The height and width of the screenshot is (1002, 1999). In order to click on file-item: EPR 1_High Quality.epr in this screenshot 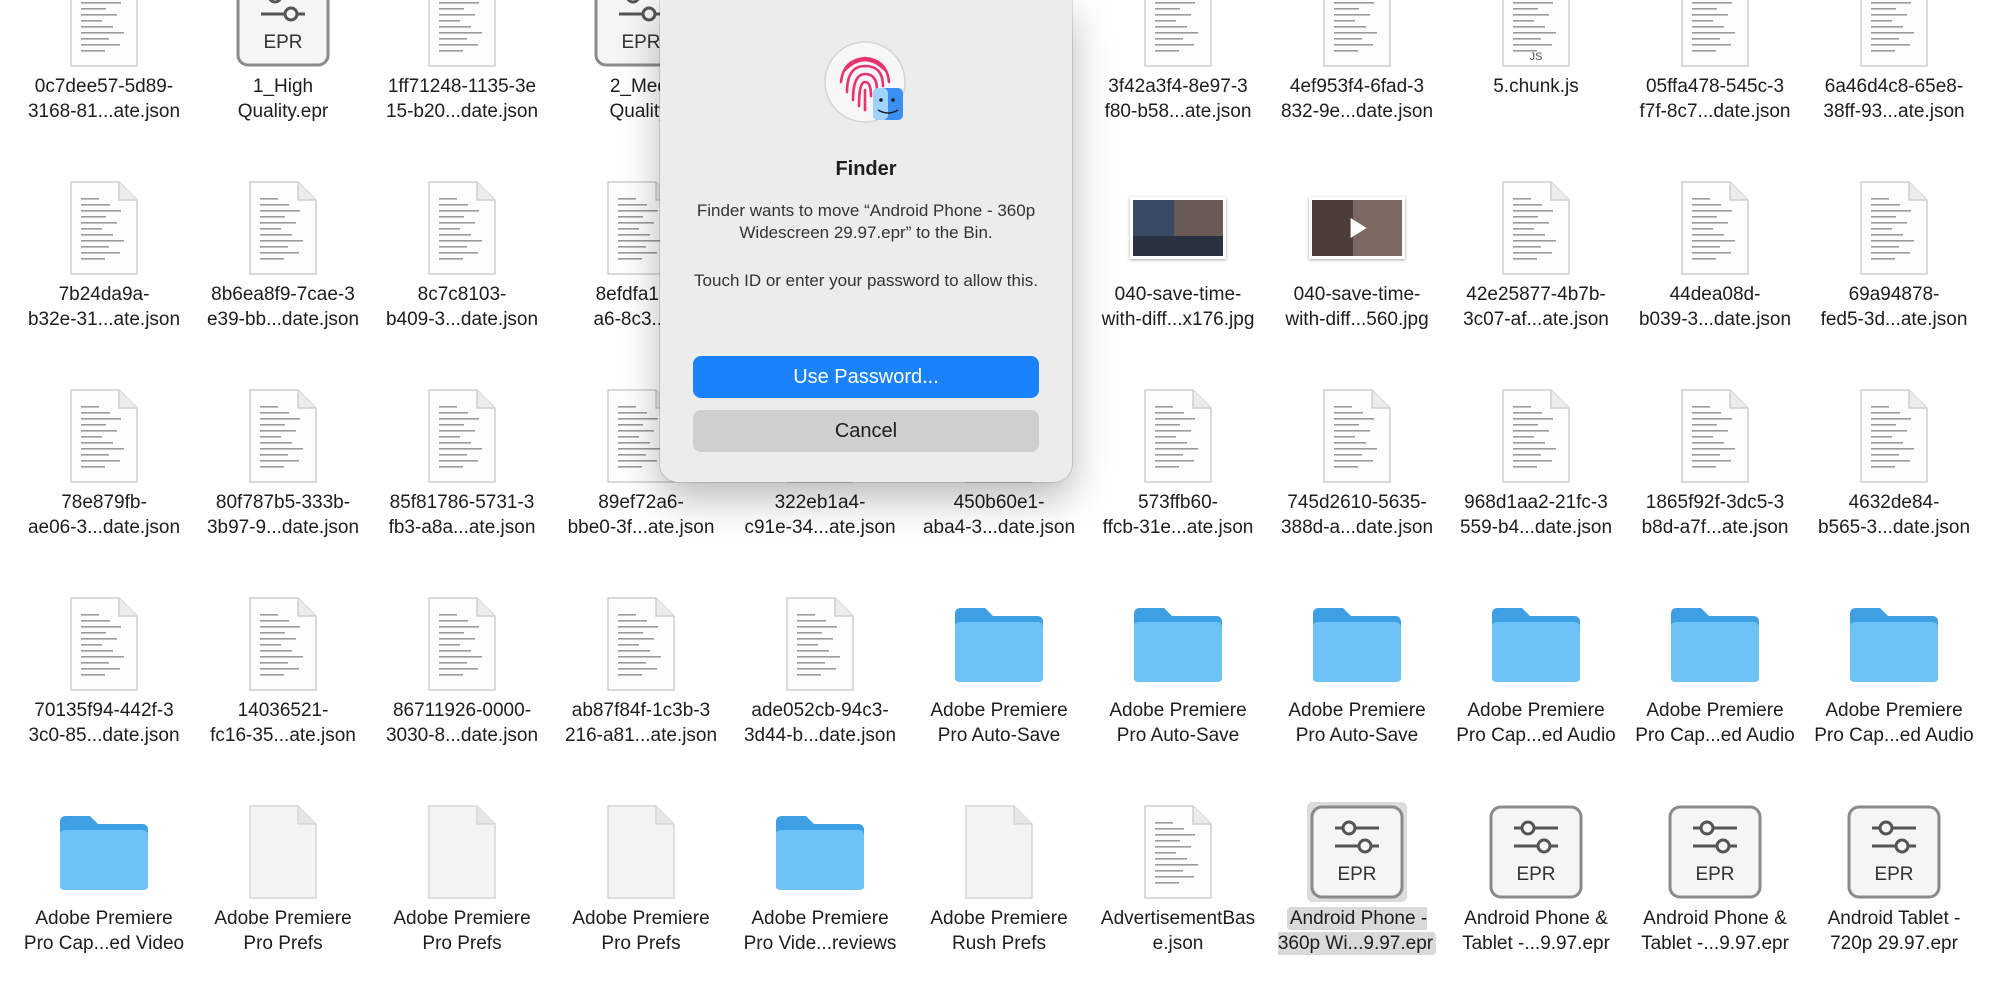, I will do `click(283, 85)`.